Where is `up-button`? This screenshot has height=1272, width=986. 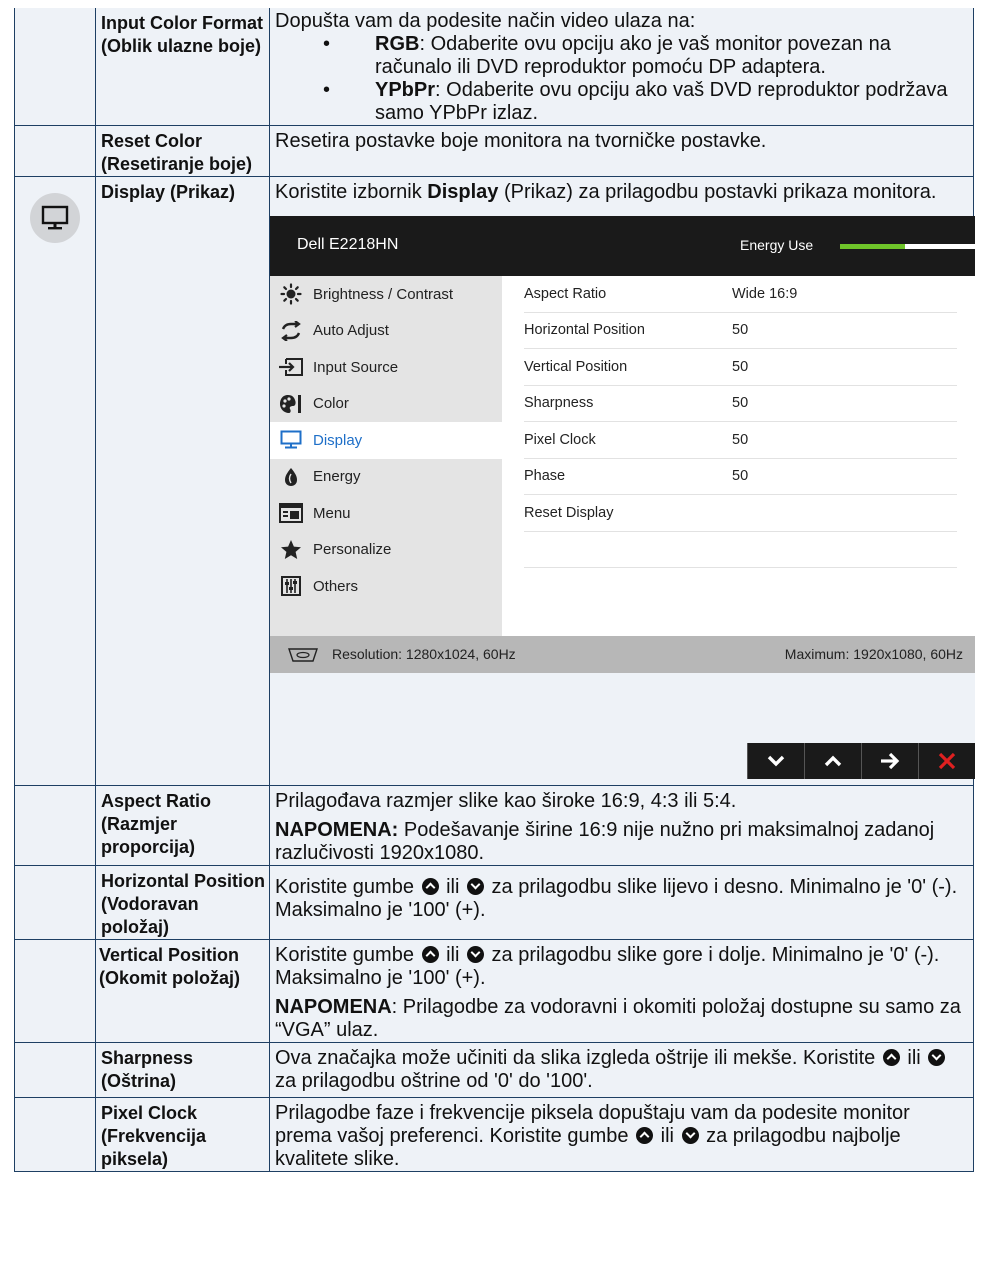
up-button is located at coordinates (832, 761).